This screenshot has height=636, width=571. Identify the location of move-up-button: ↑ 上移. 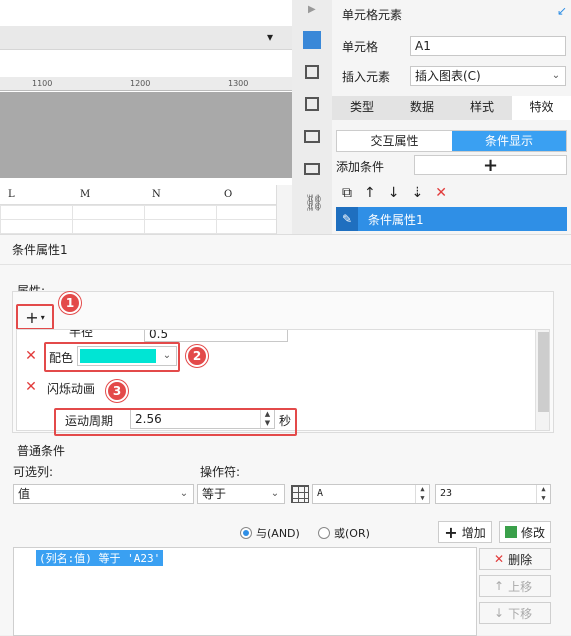
(515, 586).